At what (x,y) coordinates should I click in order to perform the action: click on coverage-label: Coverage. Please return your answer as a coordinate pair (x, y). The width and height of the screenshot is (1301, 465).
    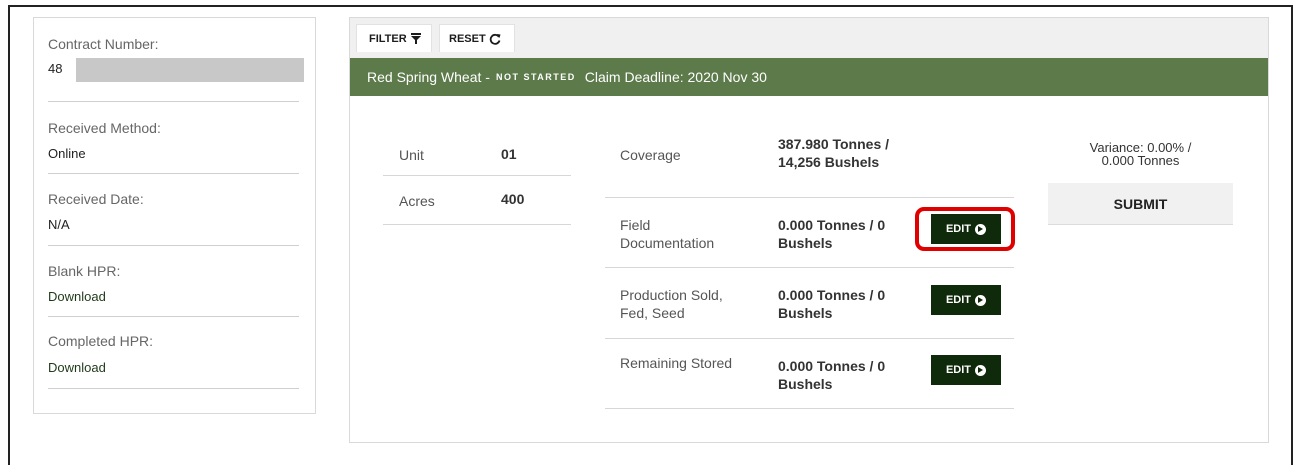
    Looking at the image, I should click on (650, 155).